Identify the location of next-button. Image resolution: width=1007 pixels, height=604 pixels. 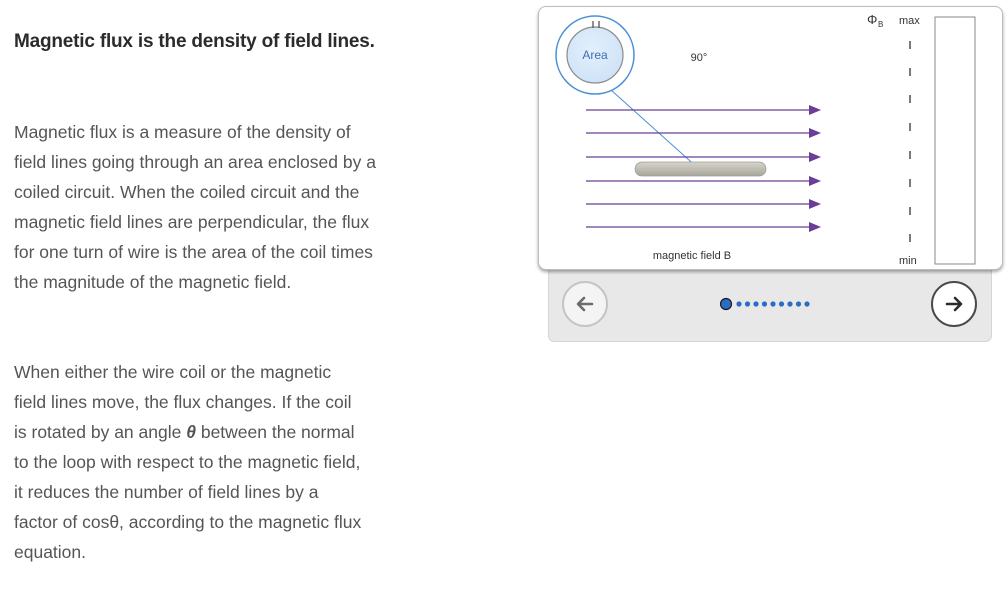
(954, 304).